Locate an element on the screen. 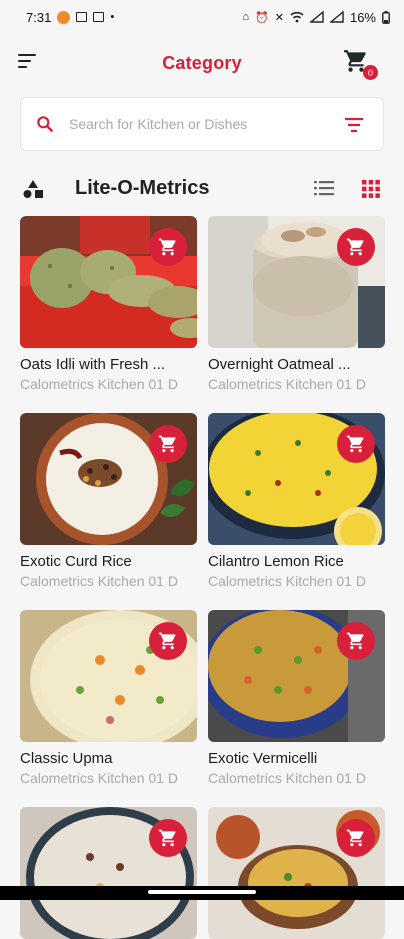 The height and width of the screenshot is (939, 404). category-header: Lite-O-Metrics is located at coordinates (202, 189).